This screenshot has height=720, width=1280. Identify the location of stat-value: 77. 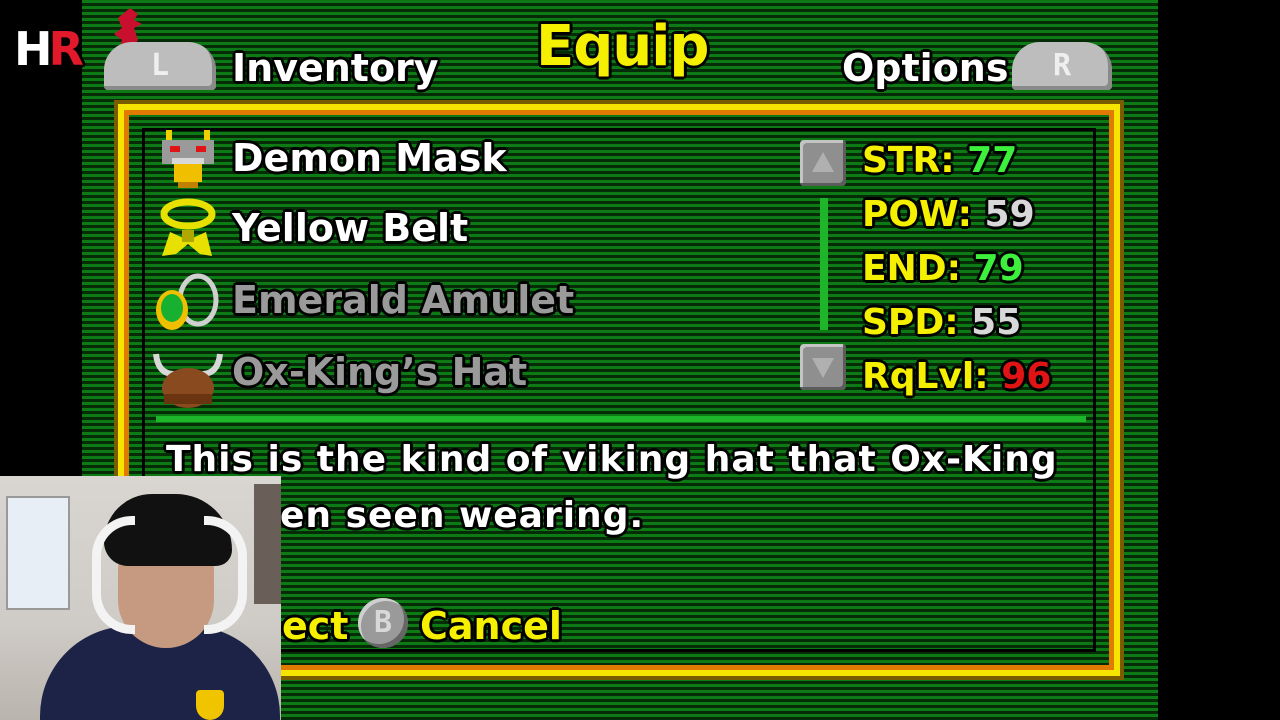
(992, 160).